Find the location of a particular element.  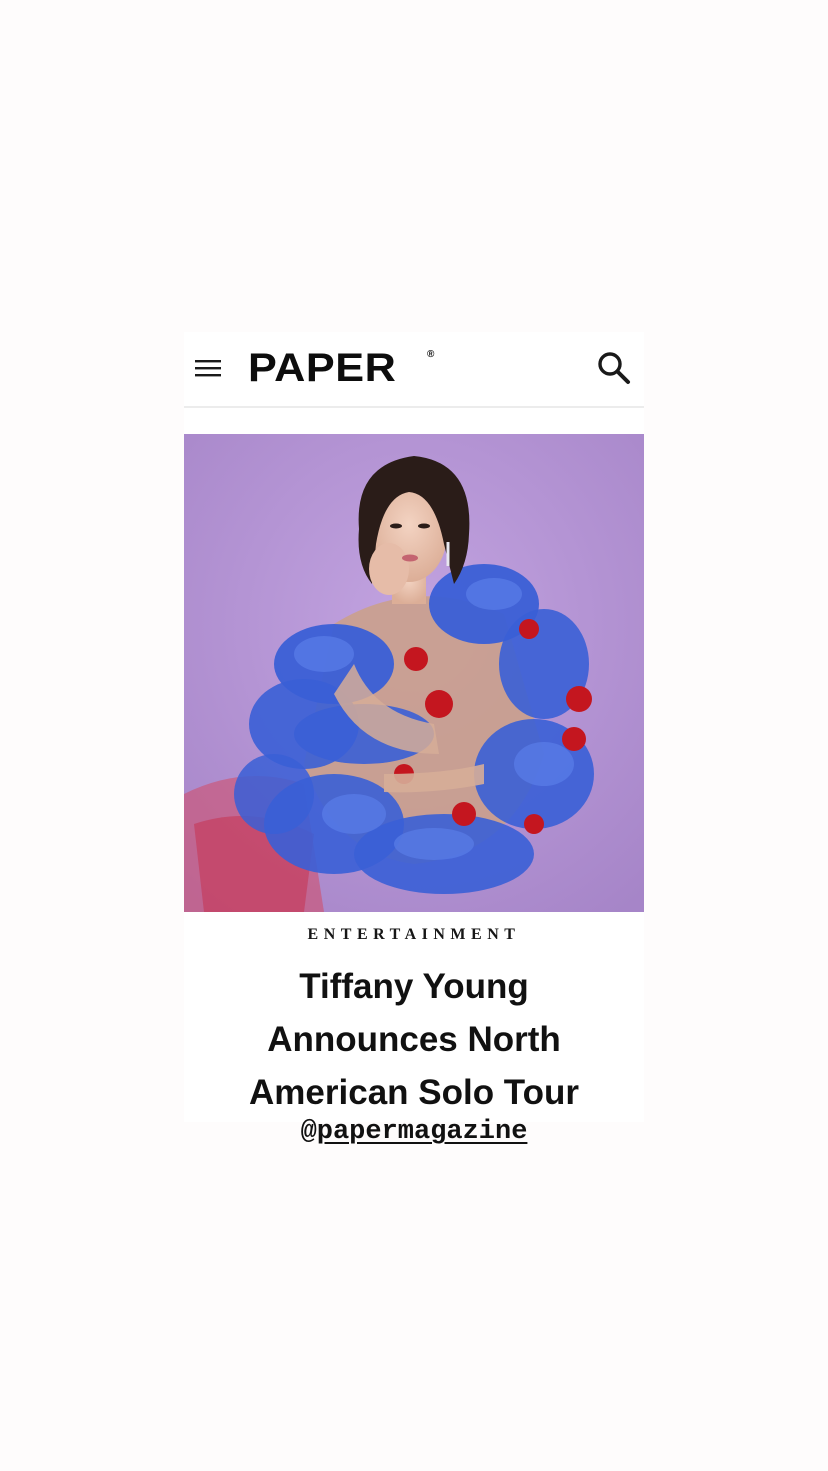

headline-line: American Solo Tour is located at coordinates (414, 1092).